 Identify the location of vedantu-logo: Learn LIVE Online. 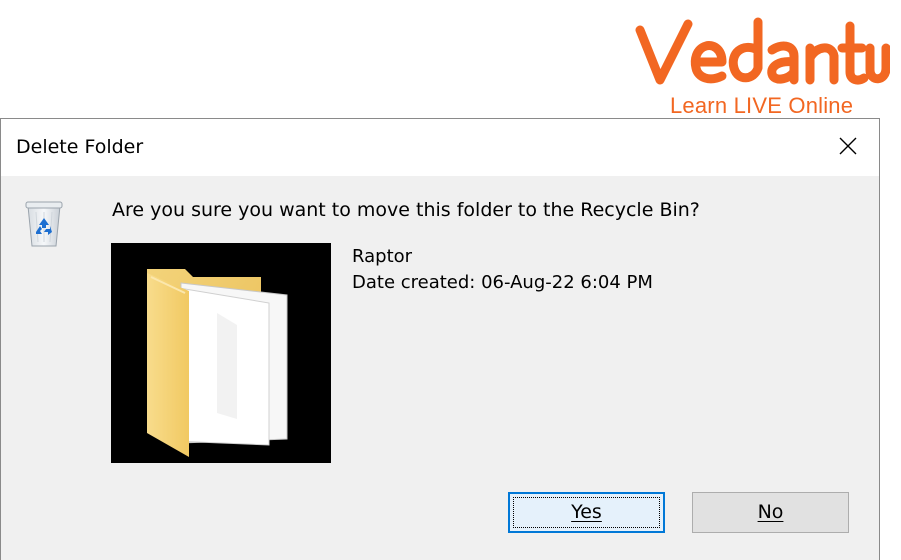
(760, 65).